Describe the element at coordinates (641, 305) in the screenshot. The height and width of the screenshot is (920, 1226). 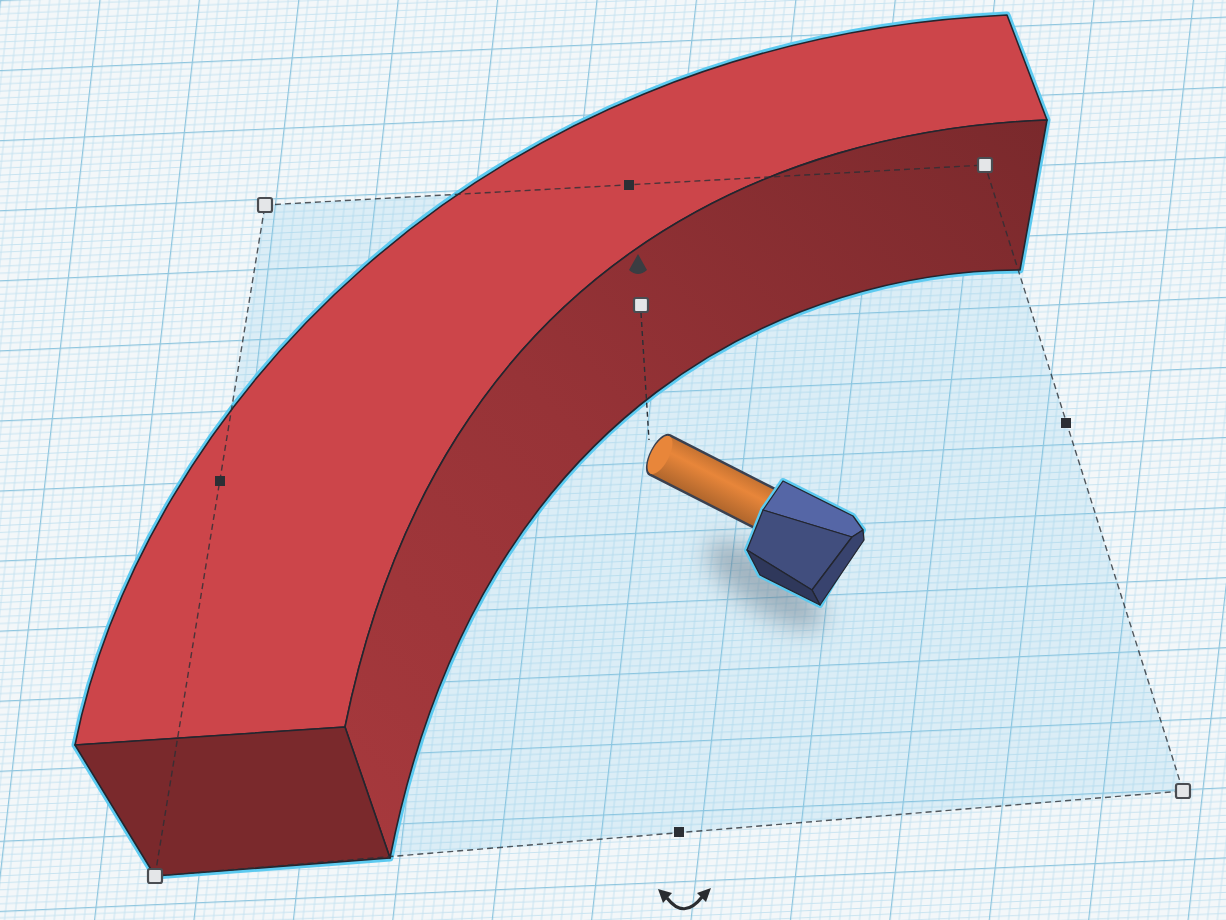
I see `height-handle` at that location.